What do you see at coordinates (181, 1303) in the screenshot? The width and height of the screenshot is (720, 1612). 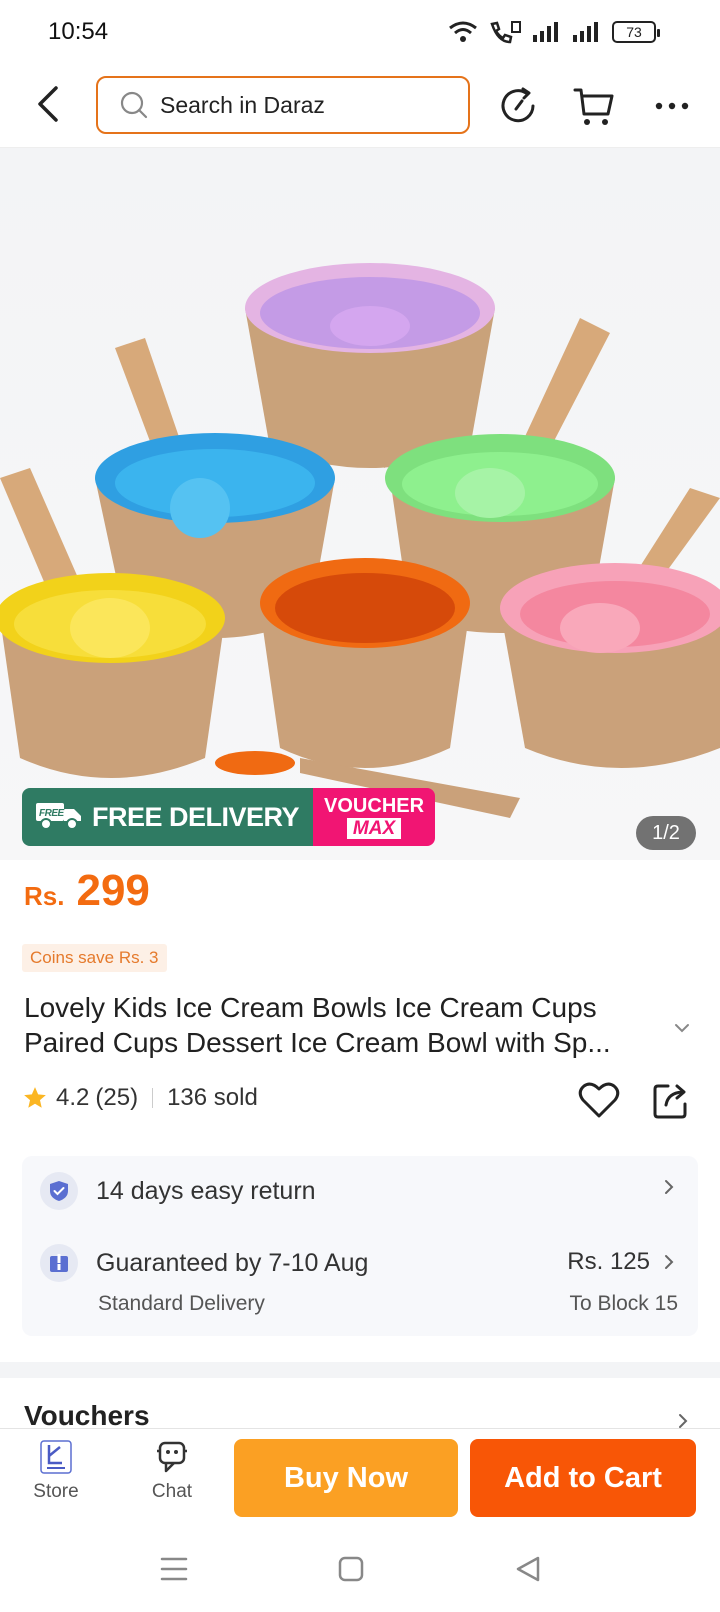 I see `delivery-type: Standard Delivery` at bounding box center [181, 1303].